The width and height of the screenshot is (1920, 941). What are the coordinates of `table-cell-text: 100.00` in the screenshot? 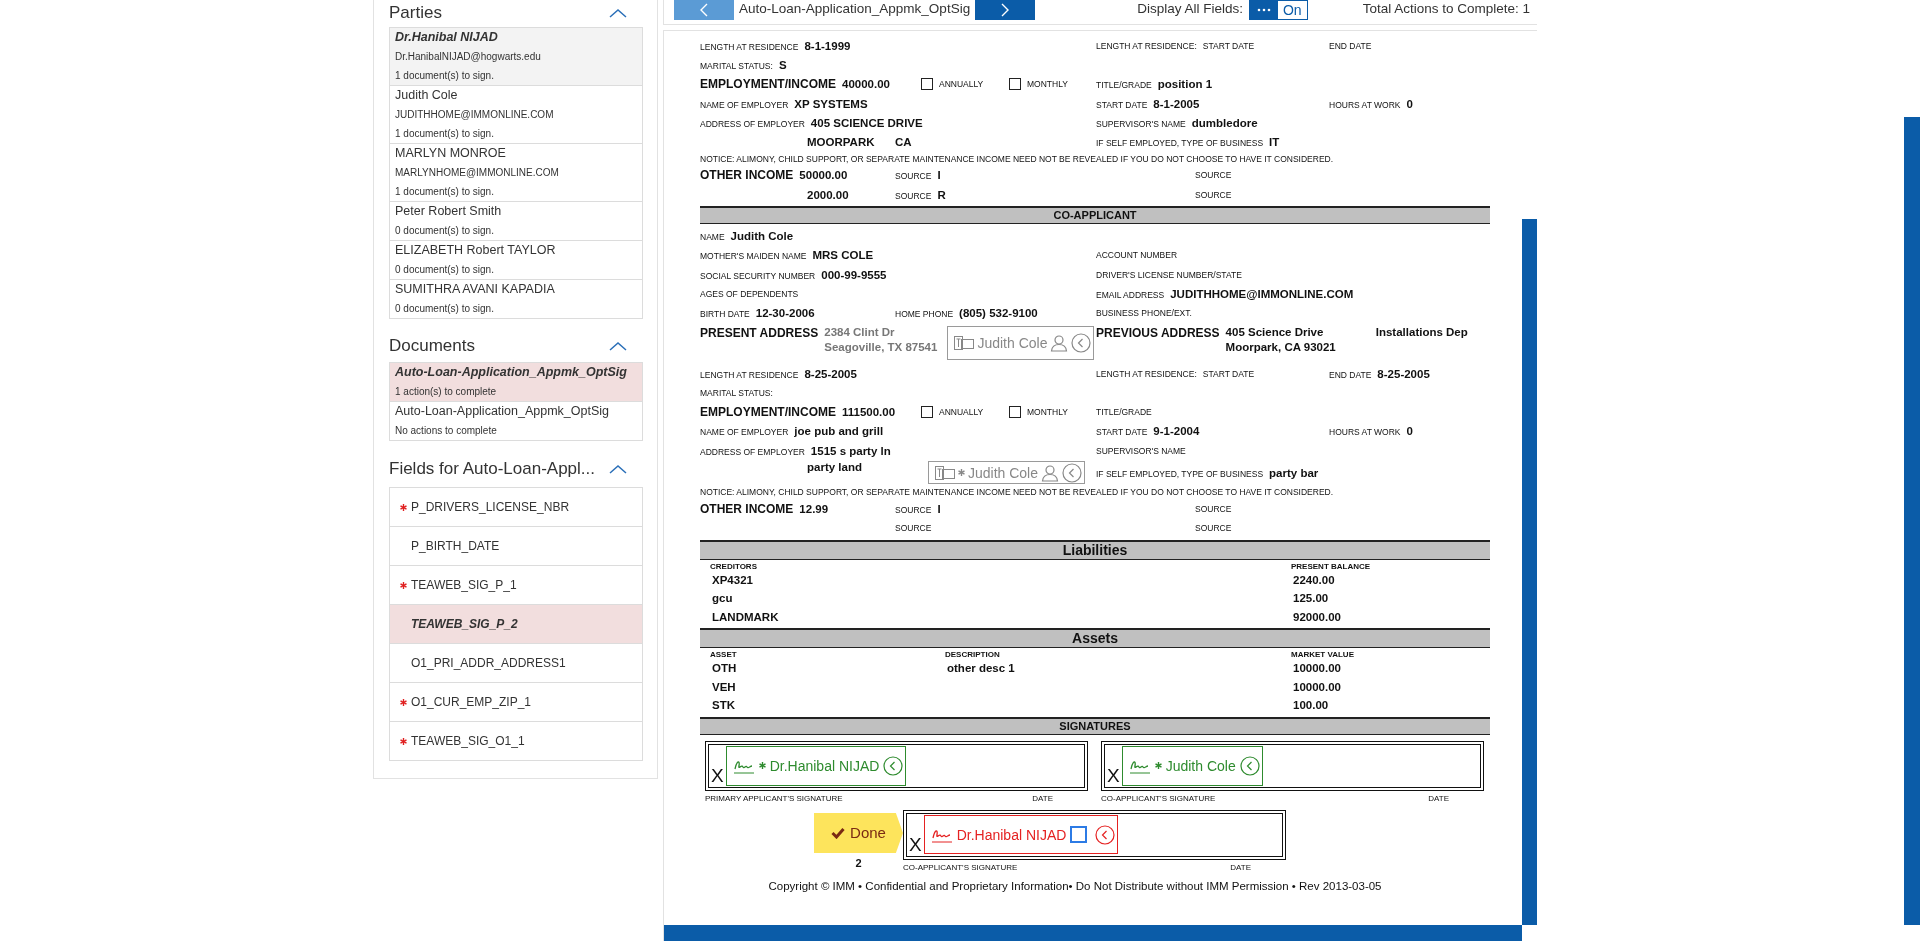 It's located at (1311, 706).